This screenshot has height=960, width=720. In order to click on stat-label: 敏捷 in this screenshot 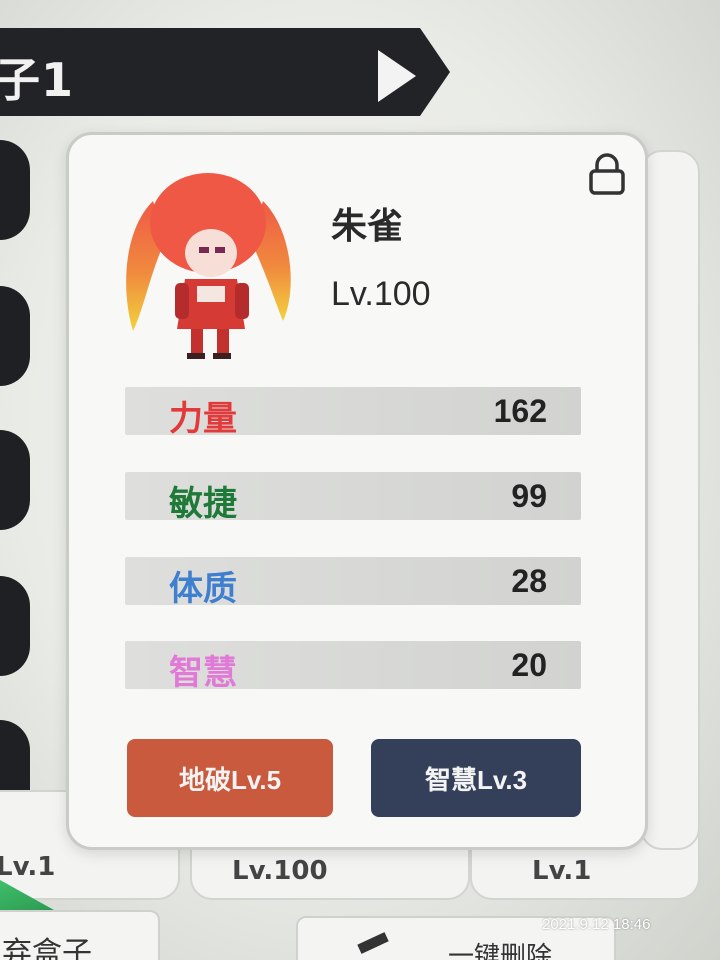, I will do `click(203, 504)`.